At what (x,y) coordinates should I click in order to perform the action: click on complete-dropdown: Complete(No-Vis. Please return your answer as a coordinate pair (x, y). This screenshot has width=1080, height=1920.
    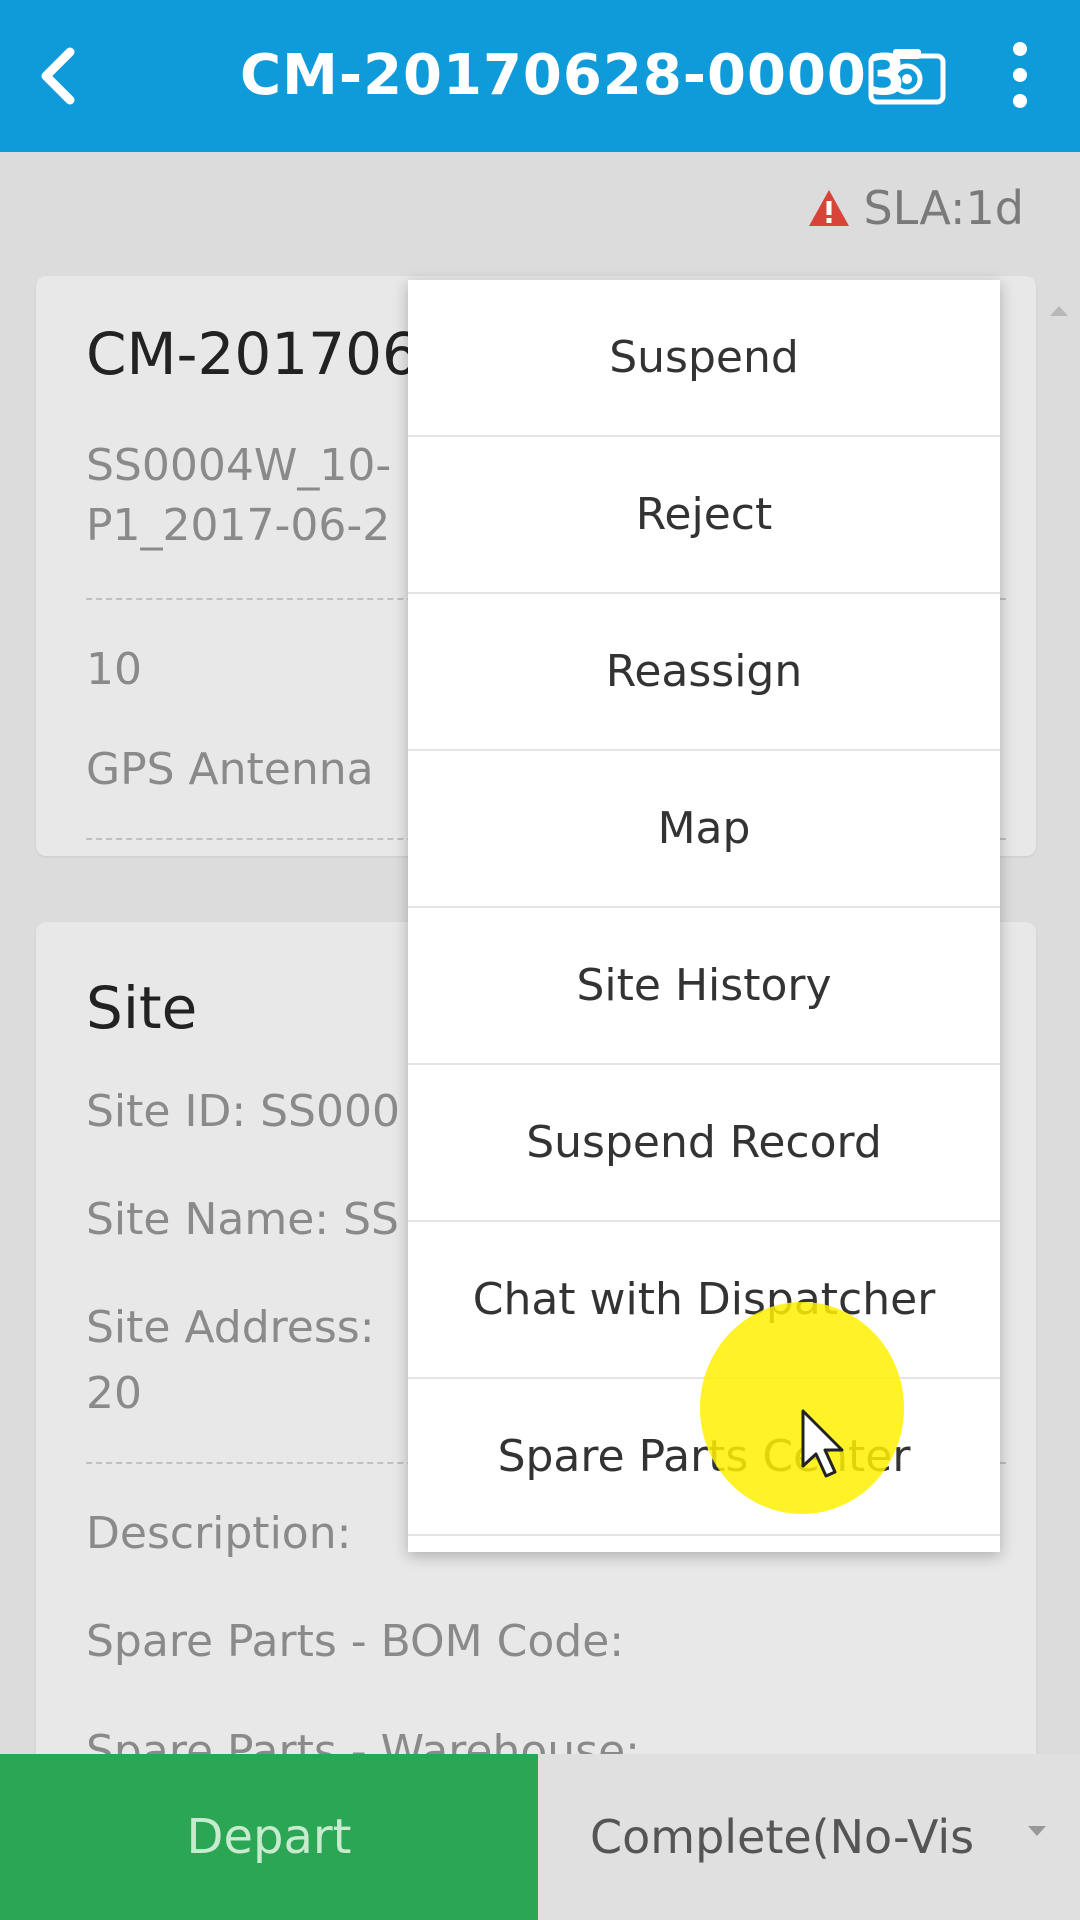
    Looking at the image, I should click on (809, 1837).